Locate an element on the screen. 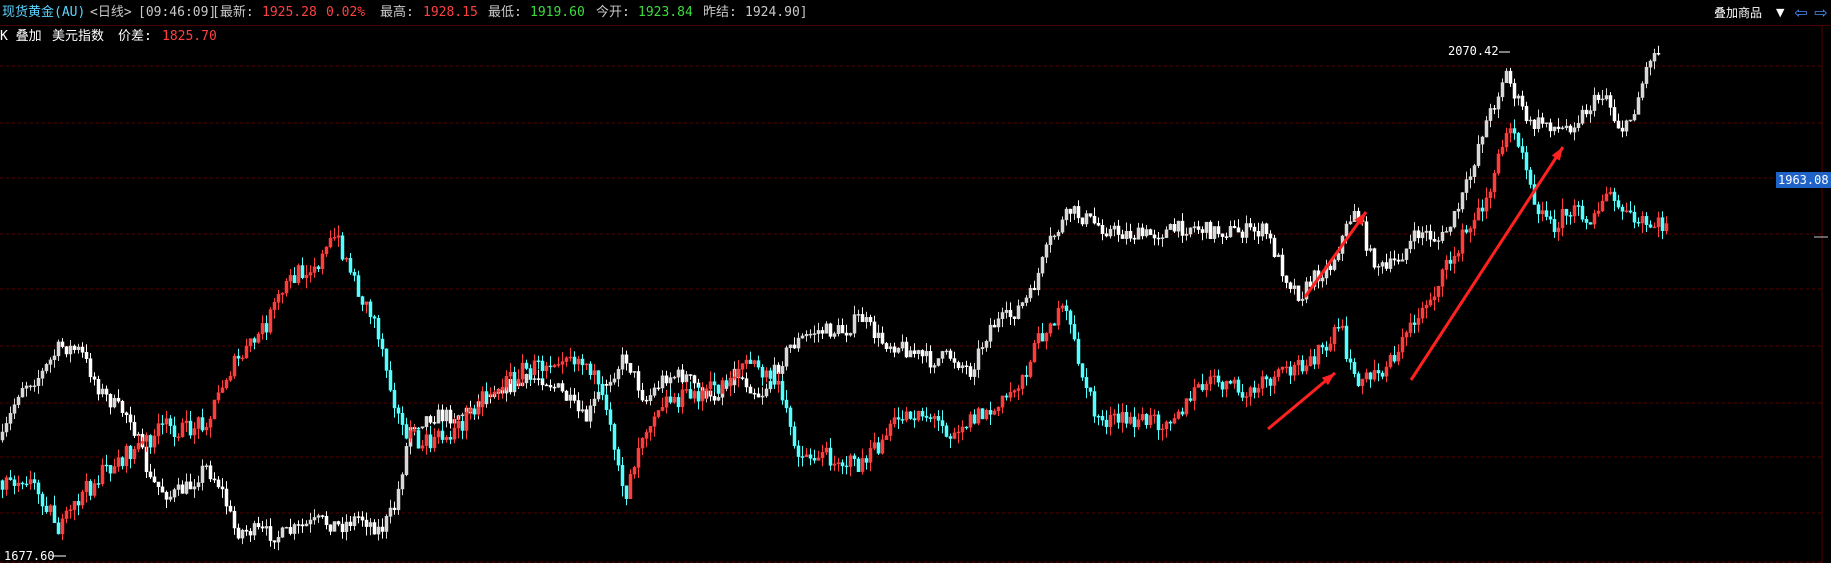 The height and width of the screenshot is (563, 1831). price-low-label: 1677.60 is located at coordinates (29, 556).